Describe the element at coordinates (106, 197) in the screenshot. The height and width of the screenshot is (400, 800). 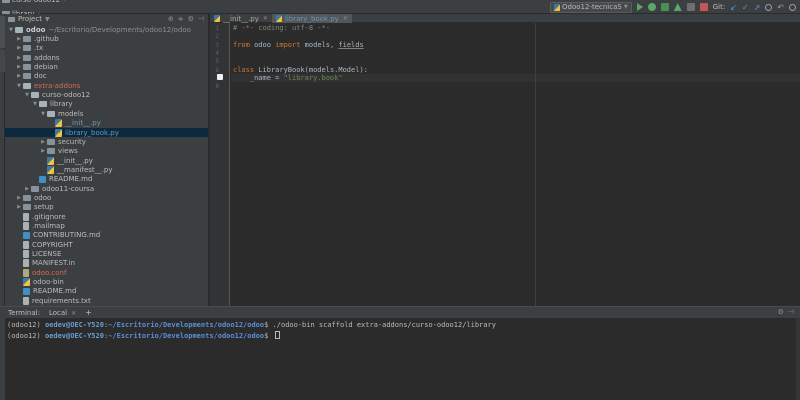
I see `tree-item: ▶ odoo` at that location.